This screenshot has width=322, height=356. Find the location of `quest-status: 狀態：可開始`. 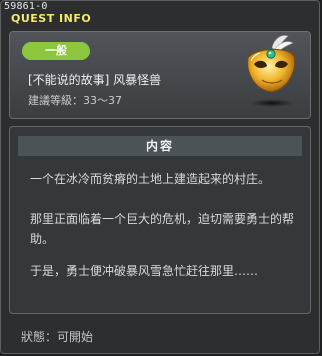

quest-status: 狀態：可開始 is located at coordinates (57, 337).